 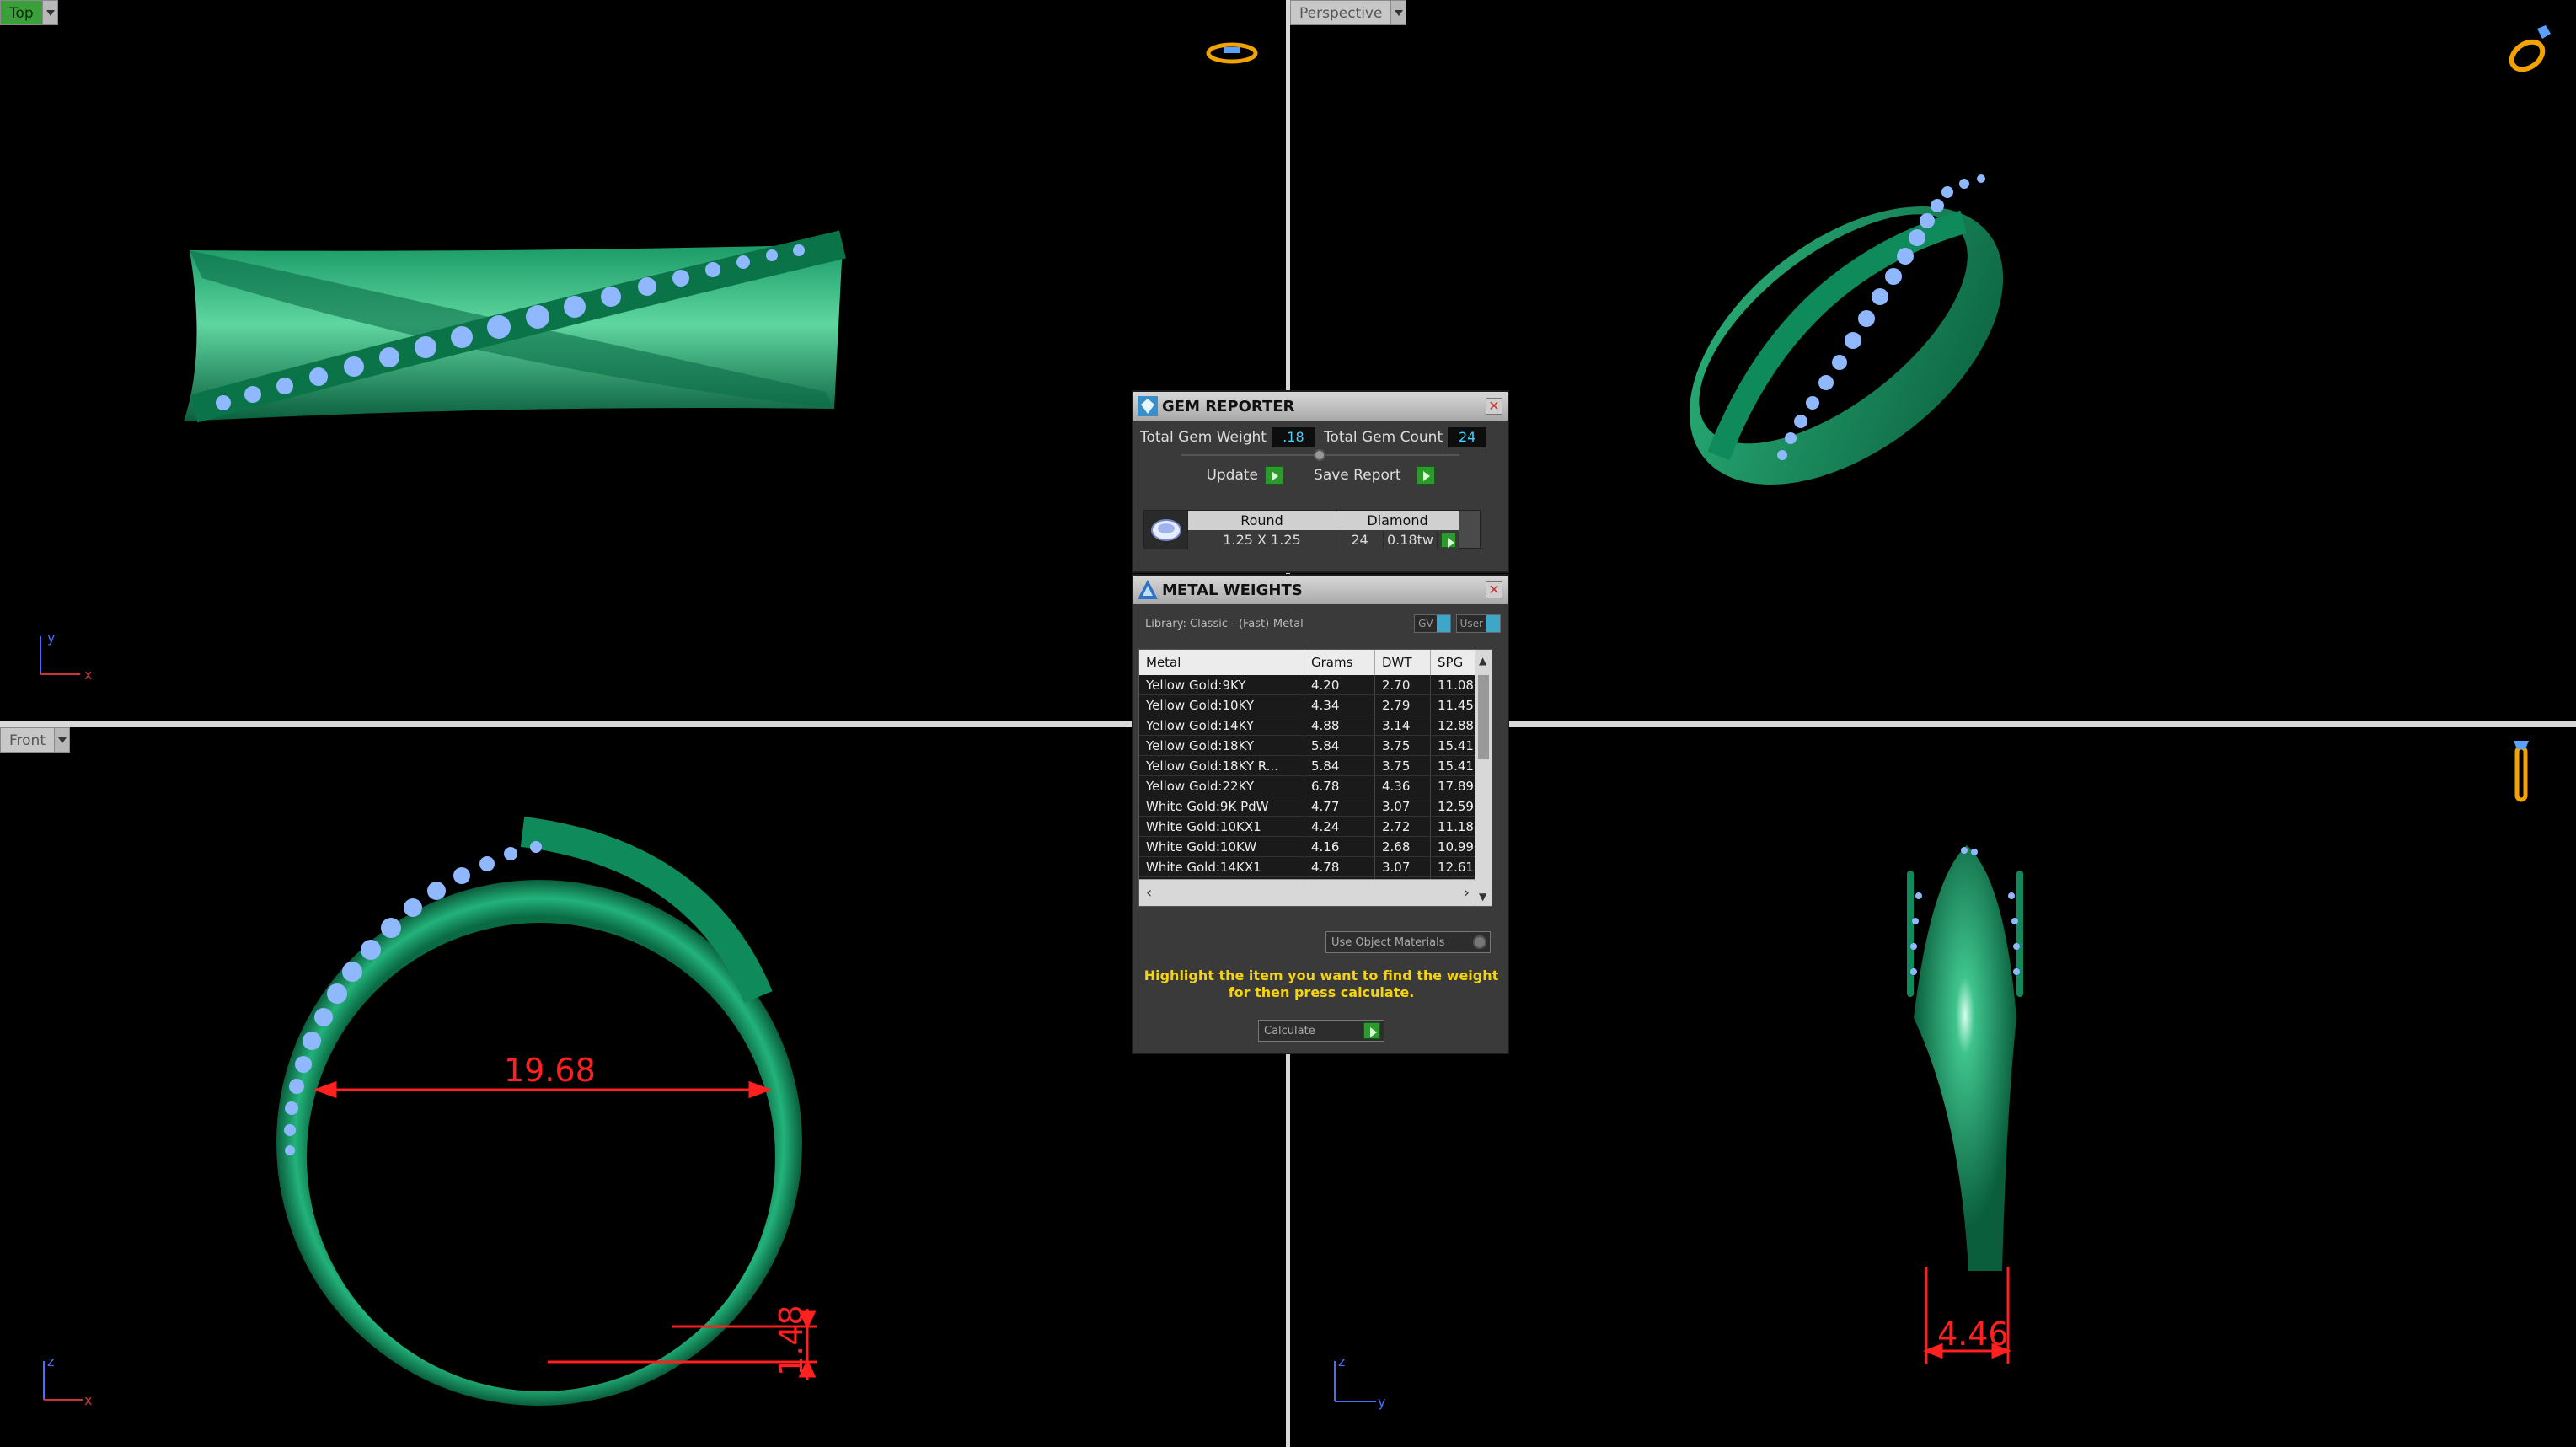 What do you see at coordinates (1403, 826) in the screenshot?
I see `cell-dwt: 2.72` at bounding box center [1403, 826].